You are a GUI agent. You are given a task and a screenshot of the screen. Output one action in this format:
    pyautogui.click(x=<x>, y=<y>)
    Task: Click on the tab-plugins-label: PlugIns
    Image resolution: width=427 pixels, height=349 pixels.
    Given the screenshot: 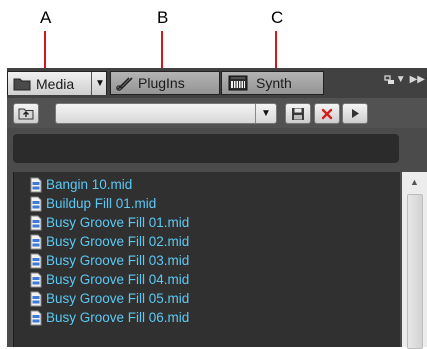 What is the action you would take?
    pyautogui.click(x=161, y=83)
    